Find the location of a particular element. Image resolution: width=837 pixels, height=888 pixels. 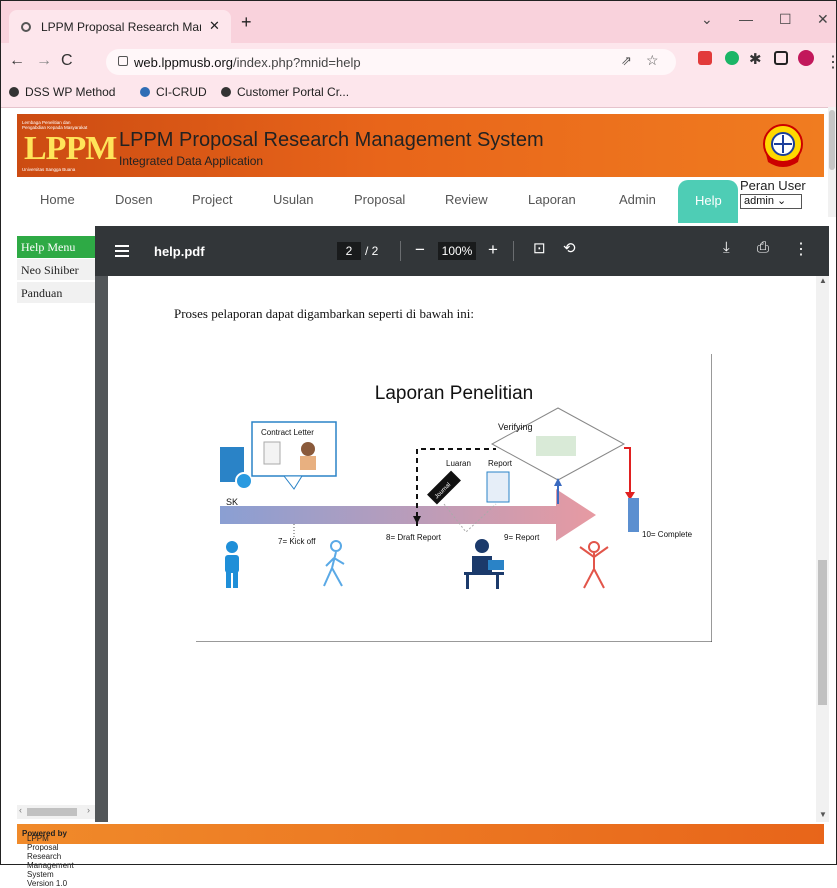

menu-home: Home is located at coordinates (57, 199).